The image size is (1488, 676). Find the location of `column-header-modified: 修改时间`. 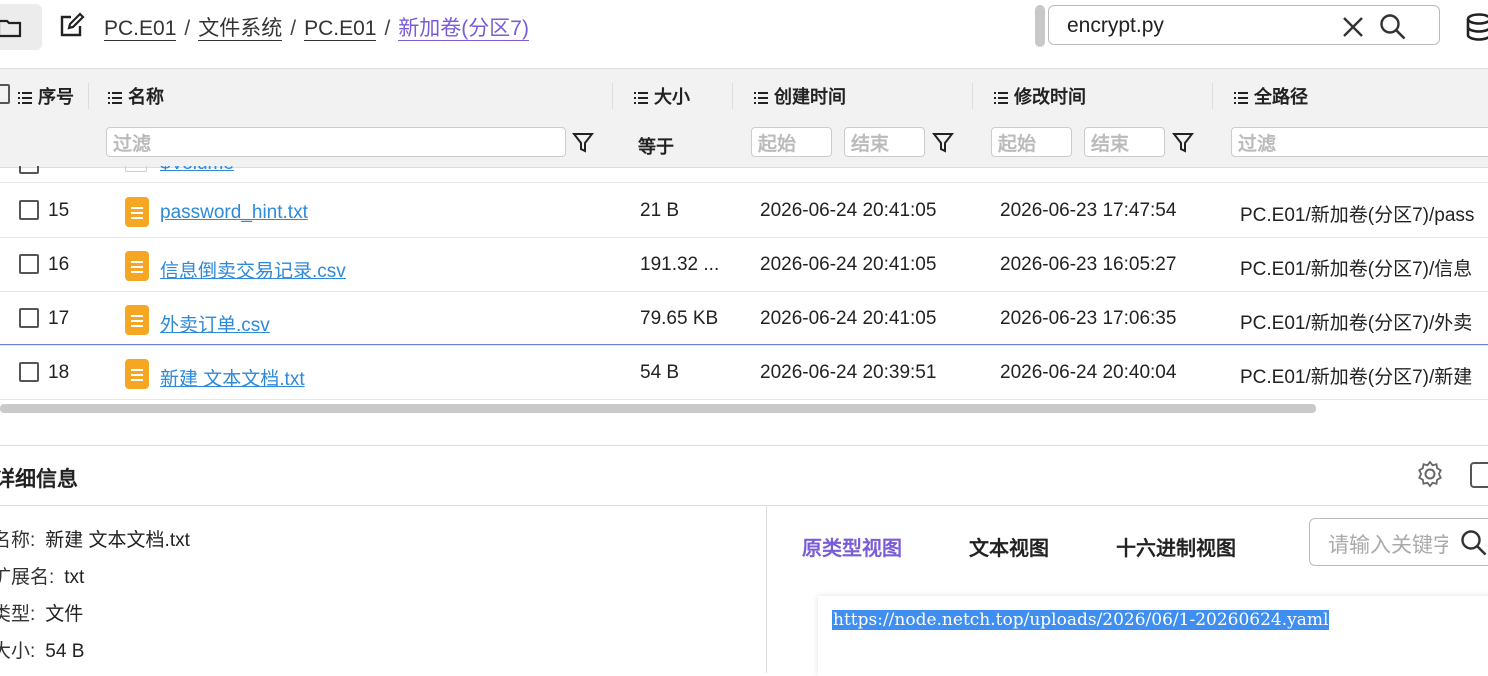

column-header-modified: 修改时间 is located at coordinates (1040, 96).